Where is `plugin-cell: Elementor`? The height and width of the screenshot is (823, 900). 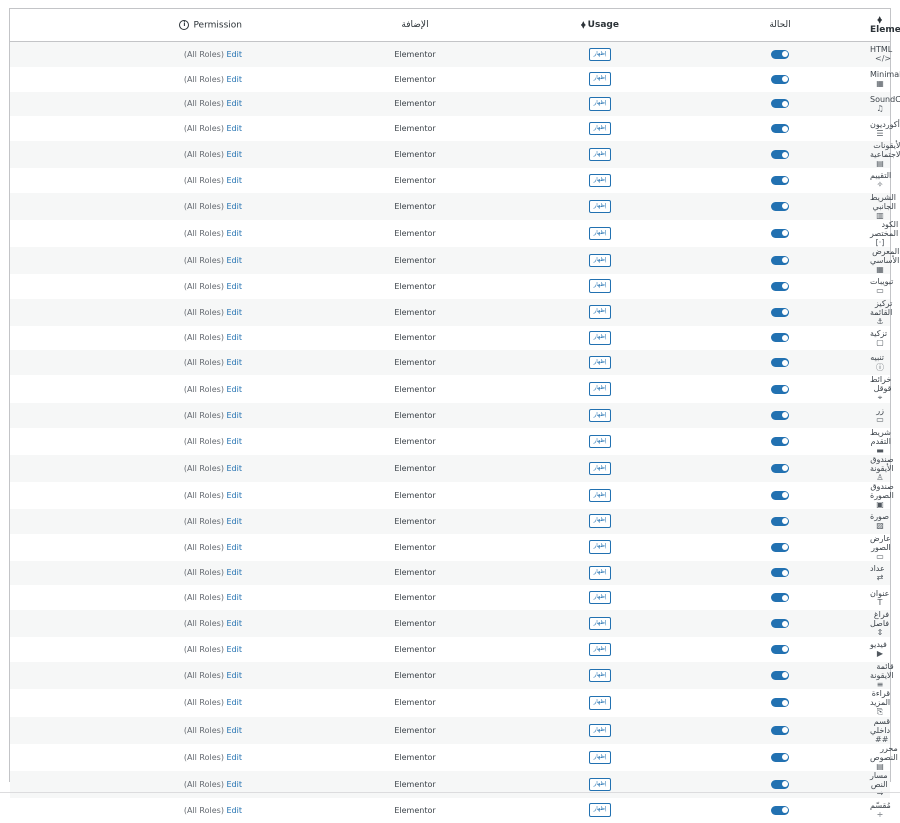
plugin-cell: Elementor is located at coordinates (415, 623).